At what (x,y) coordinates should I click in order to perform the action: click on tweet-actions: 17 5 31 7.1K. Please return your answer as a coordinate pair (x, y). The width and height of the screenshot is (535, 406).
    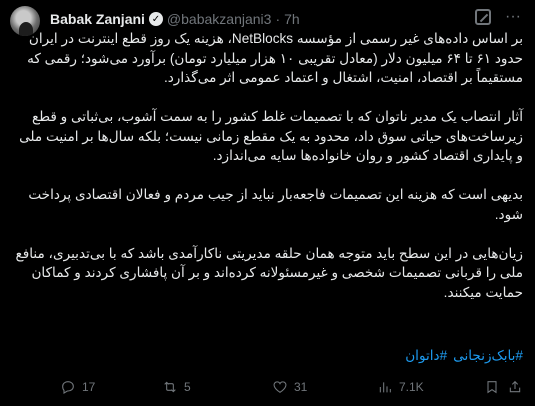
    Looking at the image, I should click on (291, 387).